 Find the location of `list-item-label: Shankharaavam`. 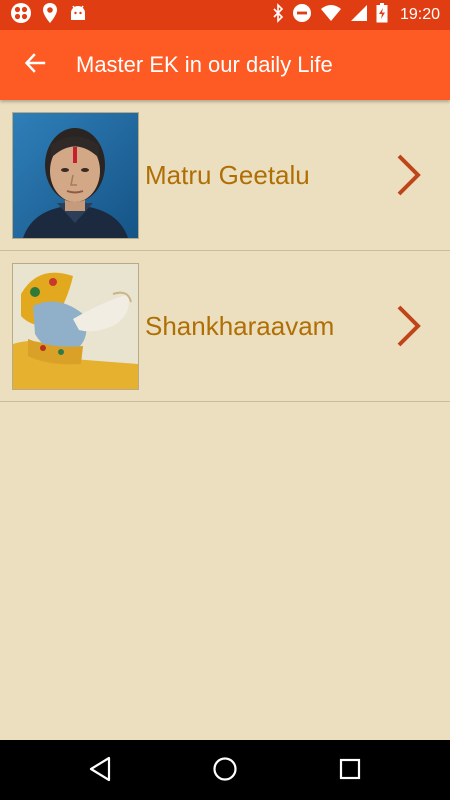

list-item-label: Shankharaavam is located at coordinates (240, 326).